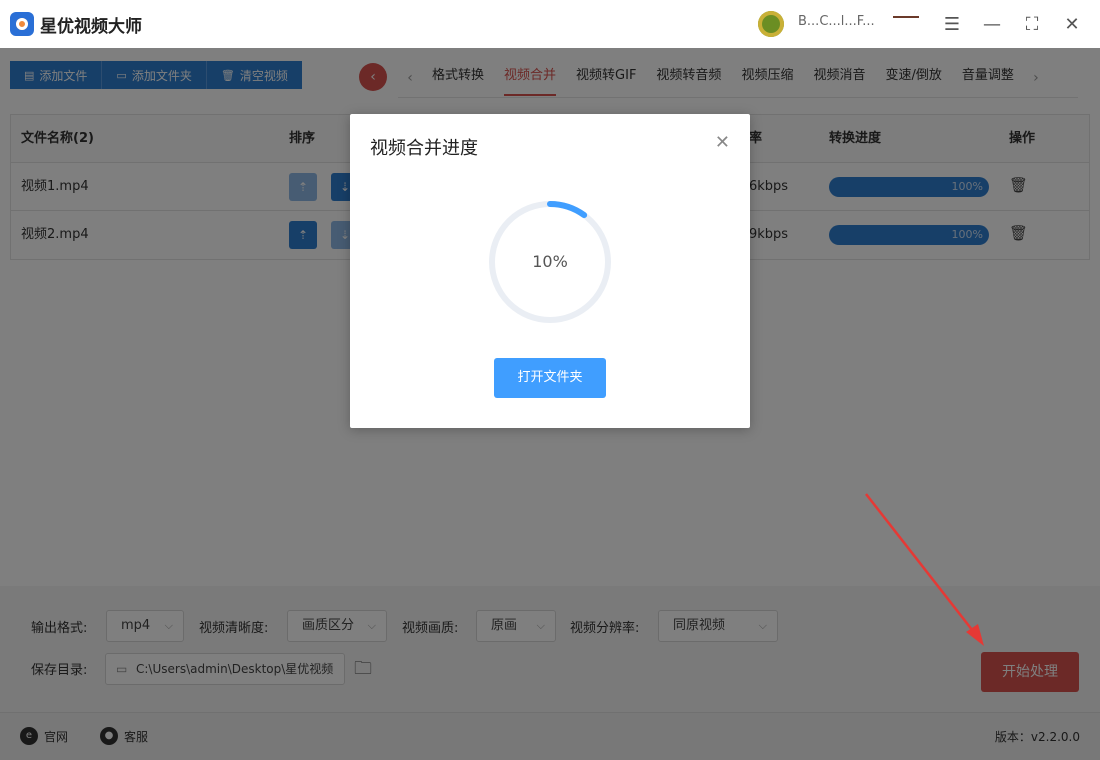 The image size is (1100, 760). Describe the element at coordinates (992, 24) in the screenshot. I see `minimize-icon: —` at that location.